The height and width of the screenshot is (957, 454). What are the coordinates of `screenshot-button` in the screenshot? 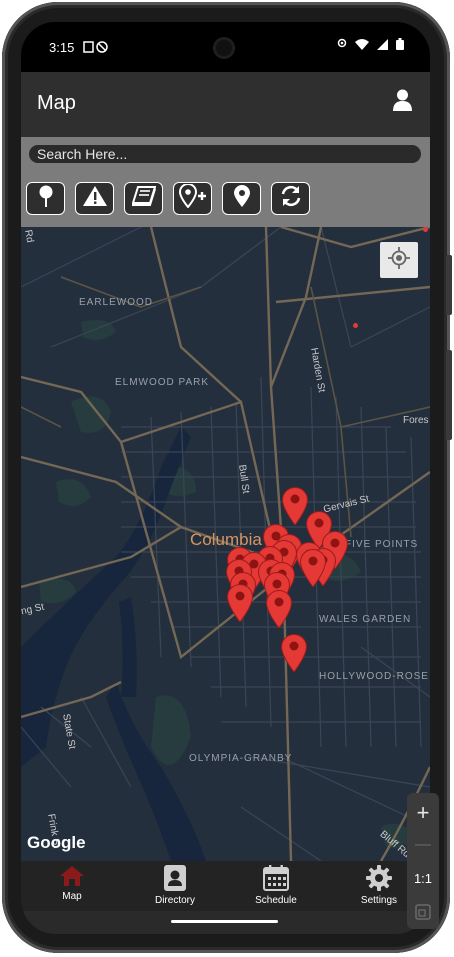 It's located at (423, 913).